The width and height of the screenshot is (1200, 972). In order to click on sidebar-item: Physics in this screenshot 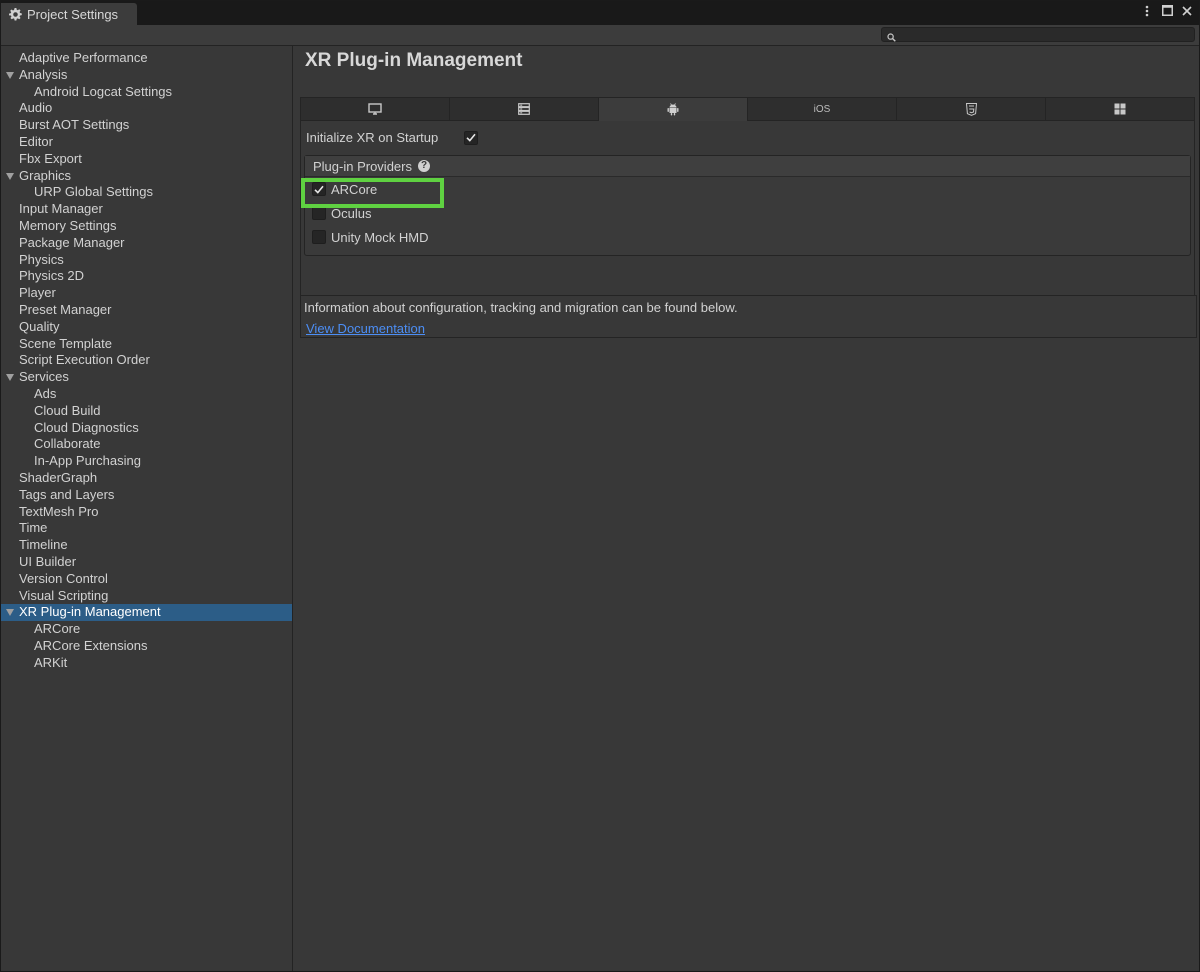, I will do `click(146, 260)`.